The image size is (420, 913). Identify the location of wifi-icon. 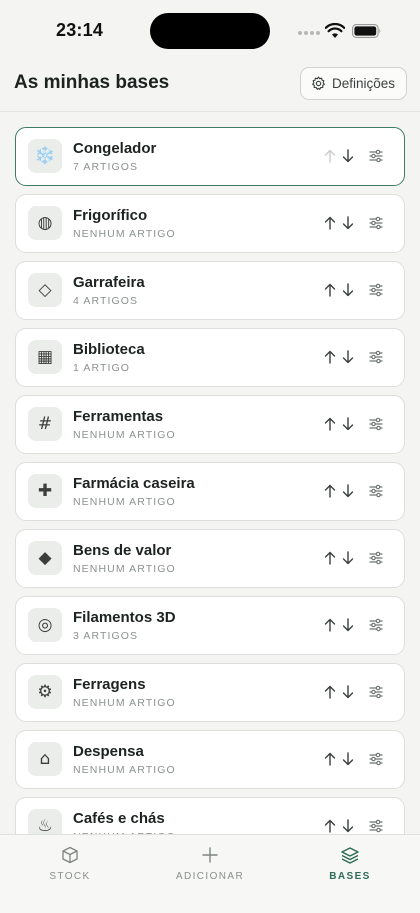
(335, 30).